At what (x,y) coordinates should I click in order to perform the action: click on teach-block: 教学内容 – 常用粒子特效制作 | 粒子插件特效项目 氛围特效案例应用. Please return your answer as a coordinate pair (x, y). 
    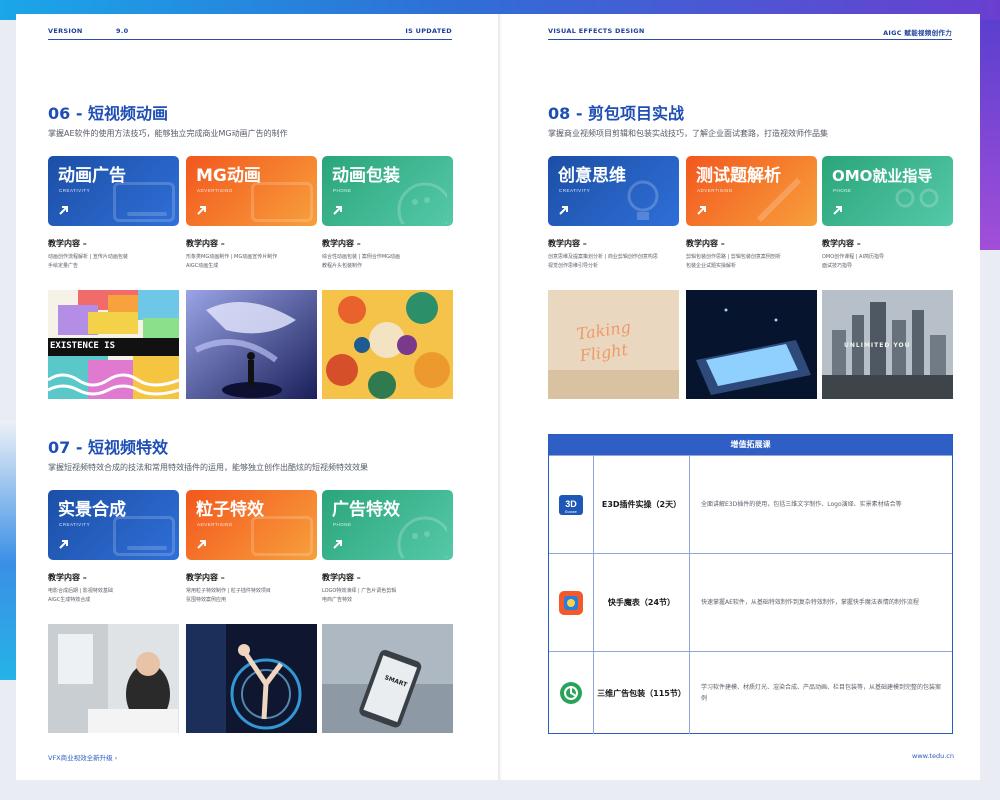
    Looking at the image, I should click on (251, 588).